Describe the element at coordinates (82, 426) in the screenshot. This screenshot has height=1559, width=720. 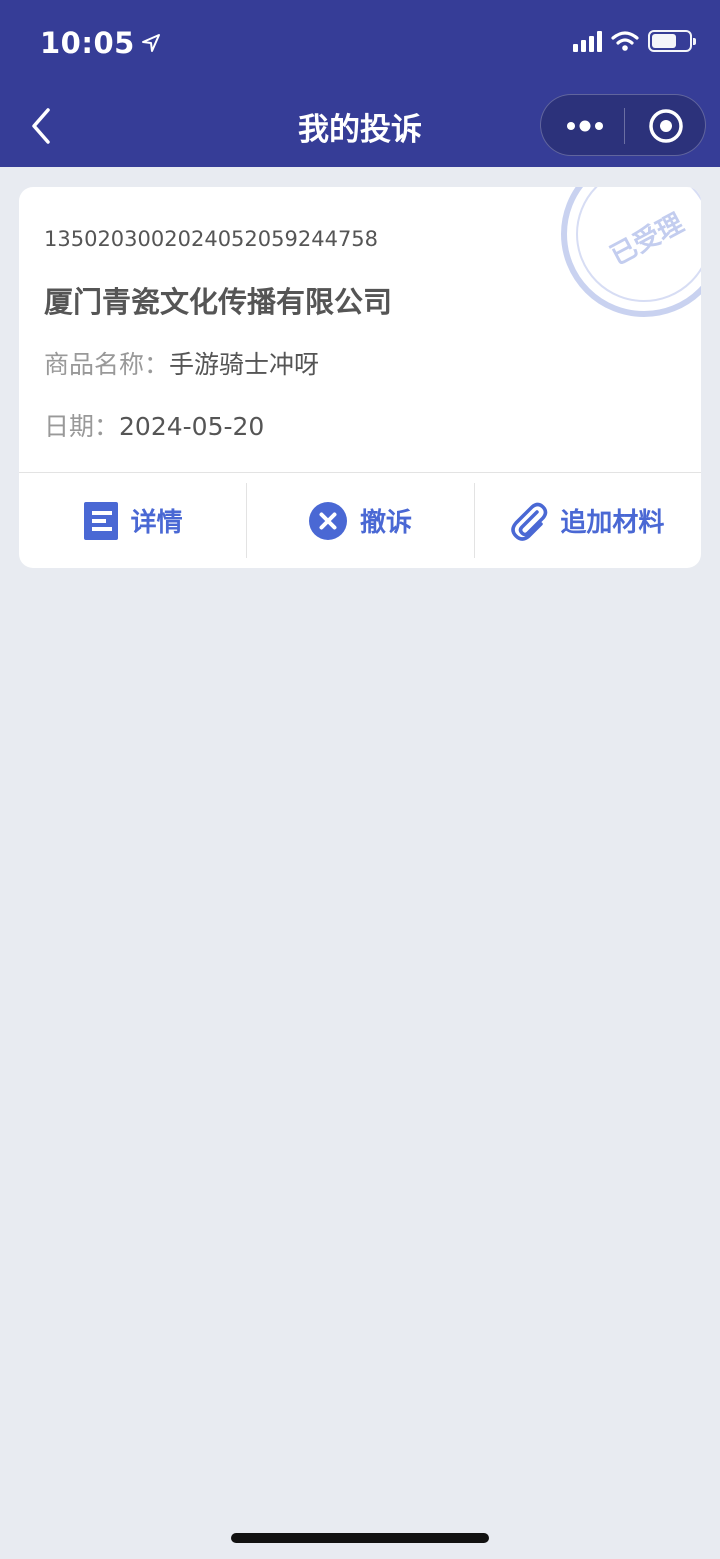
I see `date-label: 日期：` at that location.